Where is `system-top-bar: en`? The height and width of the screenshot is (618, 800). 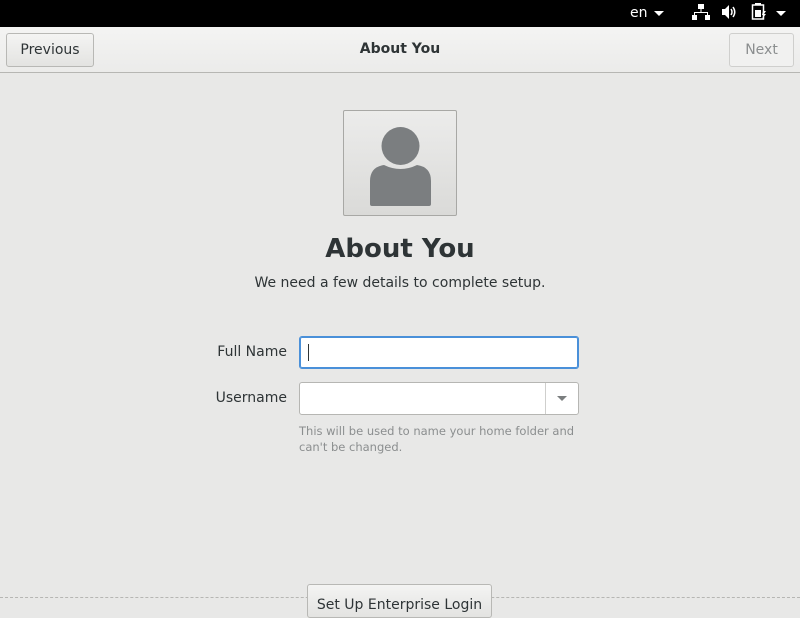 system-top-bar: en is located at coordinates (400, 13).